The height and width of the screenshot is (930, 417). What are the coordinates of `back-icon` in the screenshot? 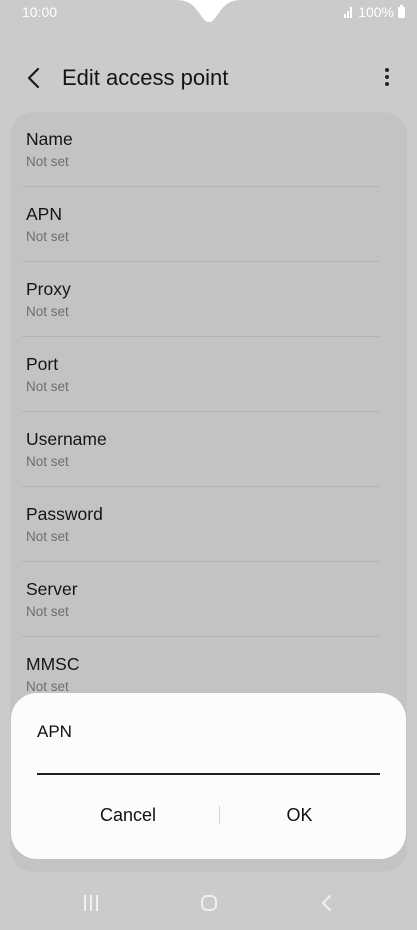 It's located at (327, 903).